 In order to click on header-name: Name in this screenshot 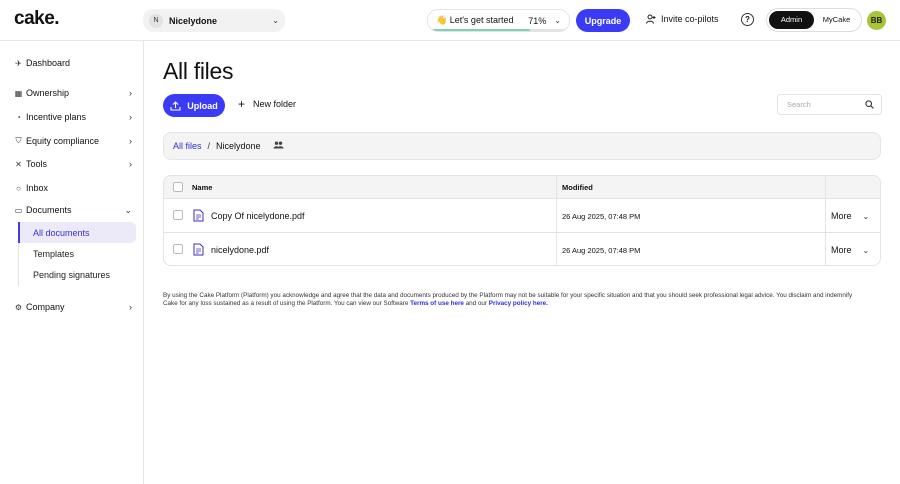, I will do `click(202, 187)`.